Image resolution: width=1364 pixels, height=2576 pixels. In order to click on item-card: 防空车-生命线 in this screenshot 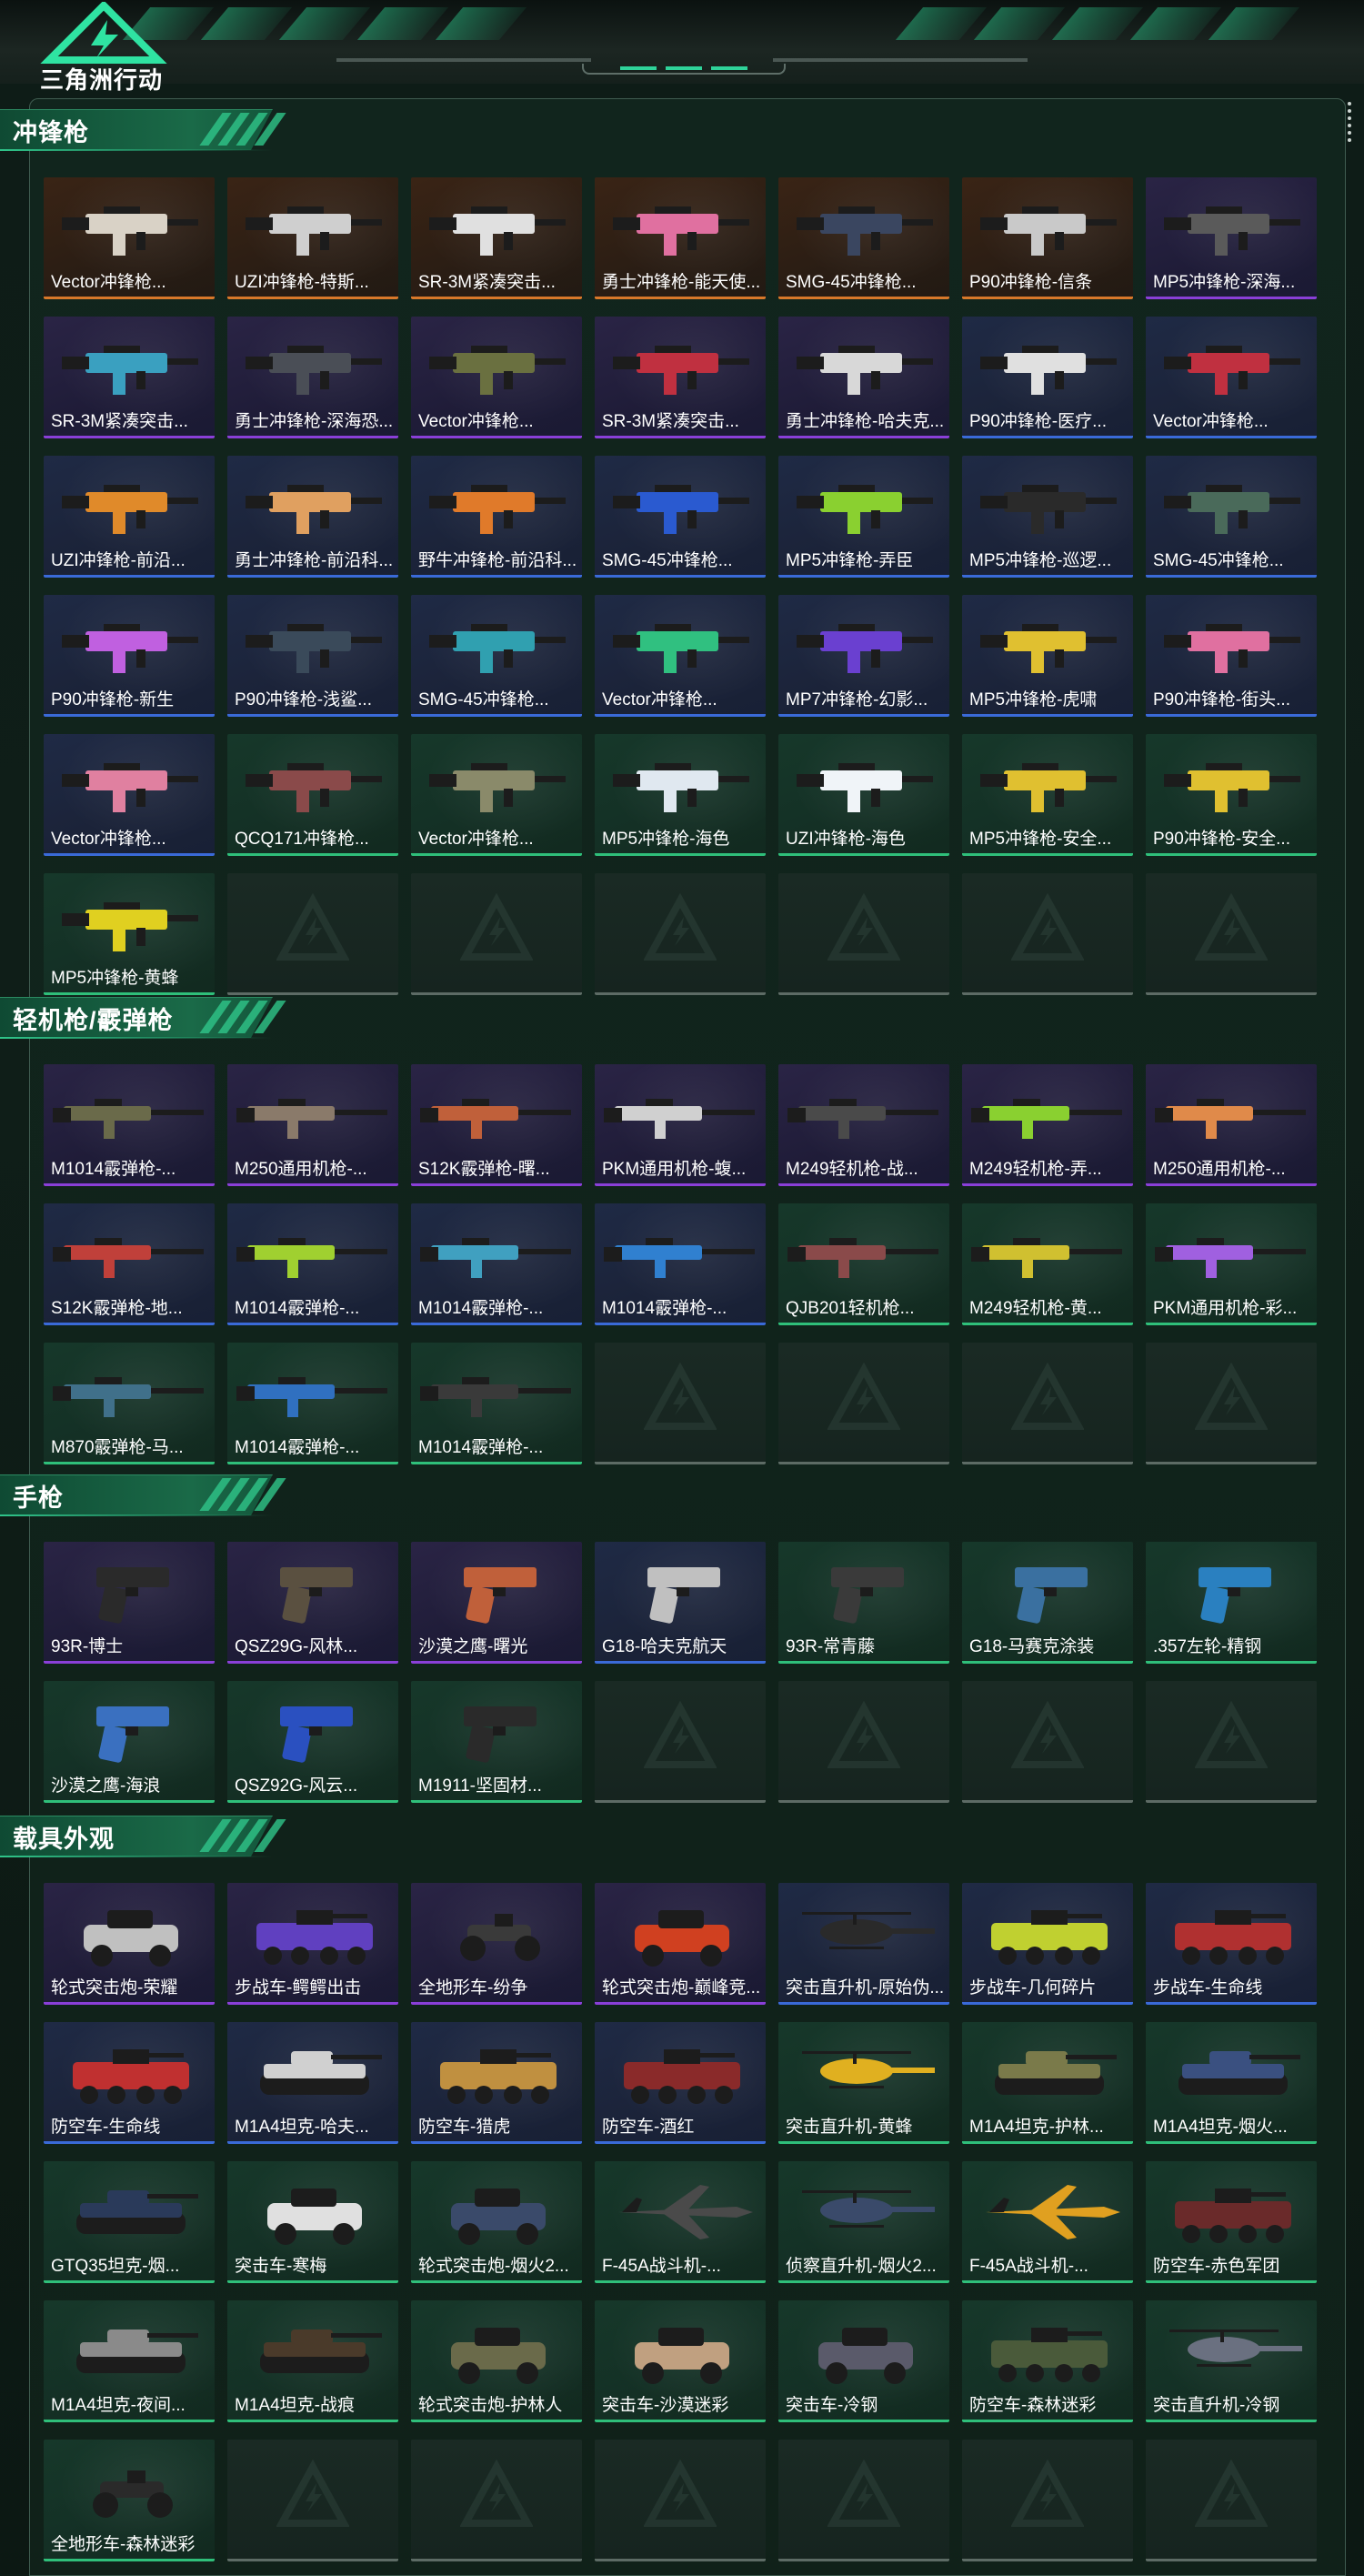, I will do `click(129, 2083)`.